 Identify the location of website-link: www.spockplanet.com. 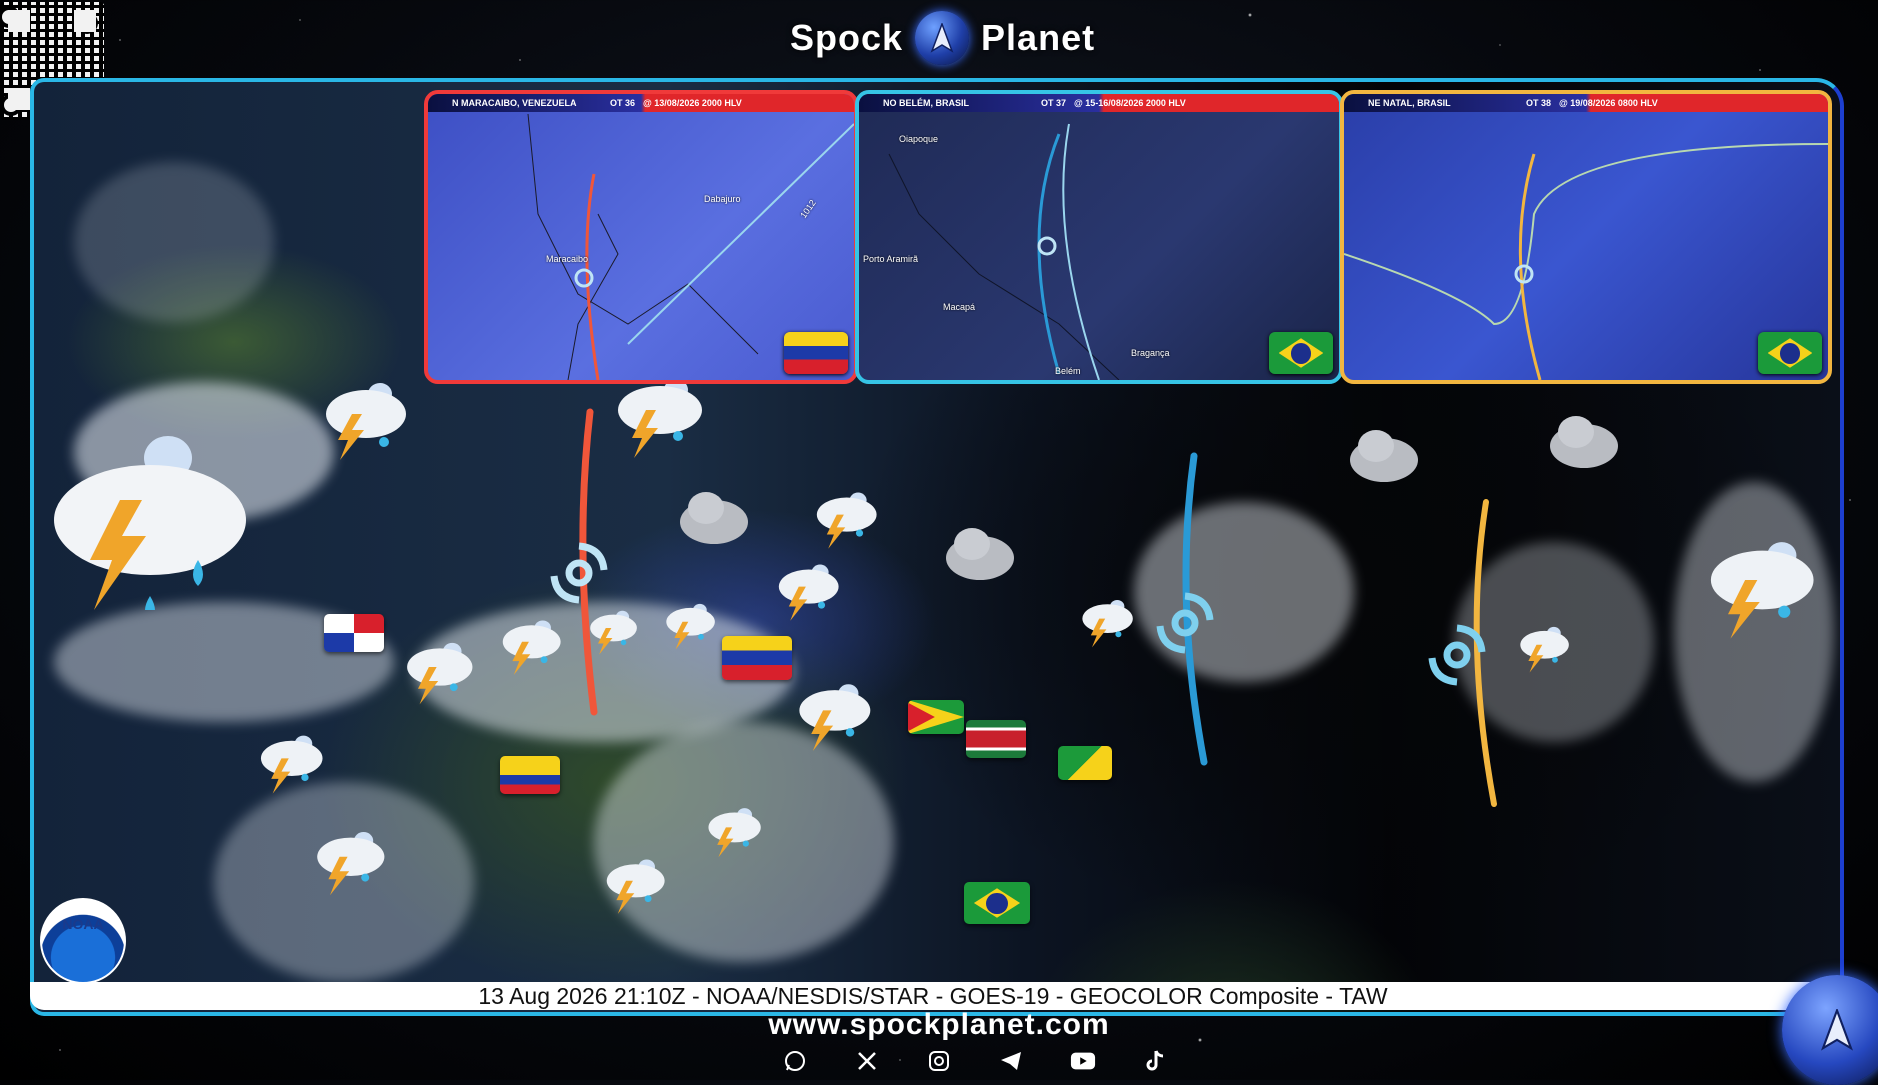
(939, 1025).